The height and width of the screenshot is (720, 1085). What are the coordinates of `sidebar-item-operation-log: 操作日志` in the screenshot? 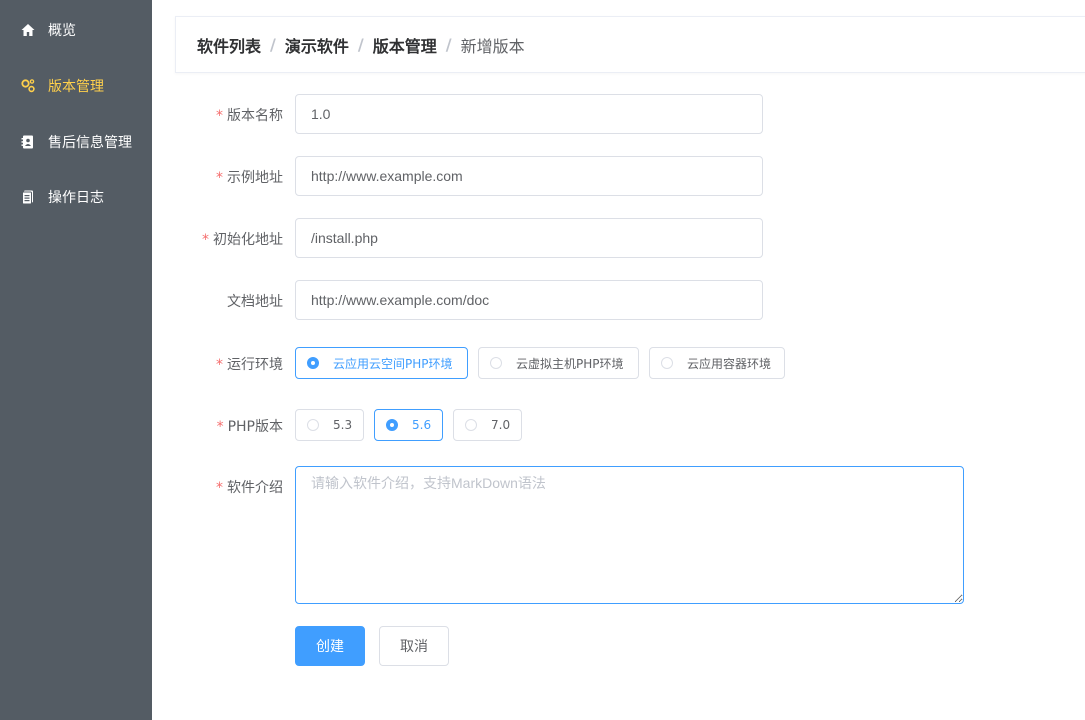 It's located at (76, 197).